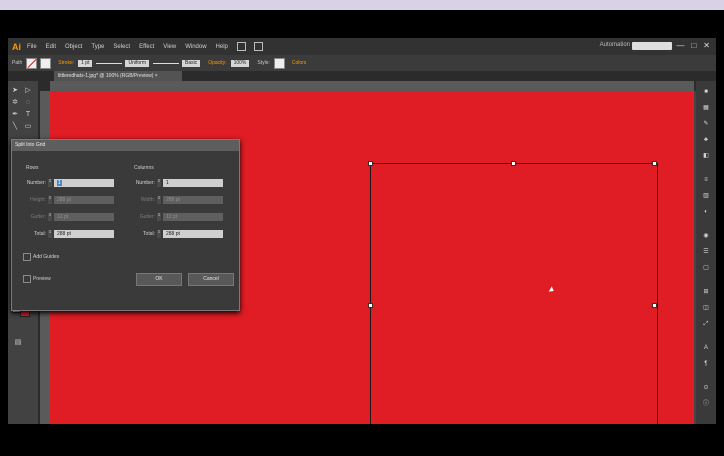  I want to click on columns-width-field: 288 pt, so click(193, 200).